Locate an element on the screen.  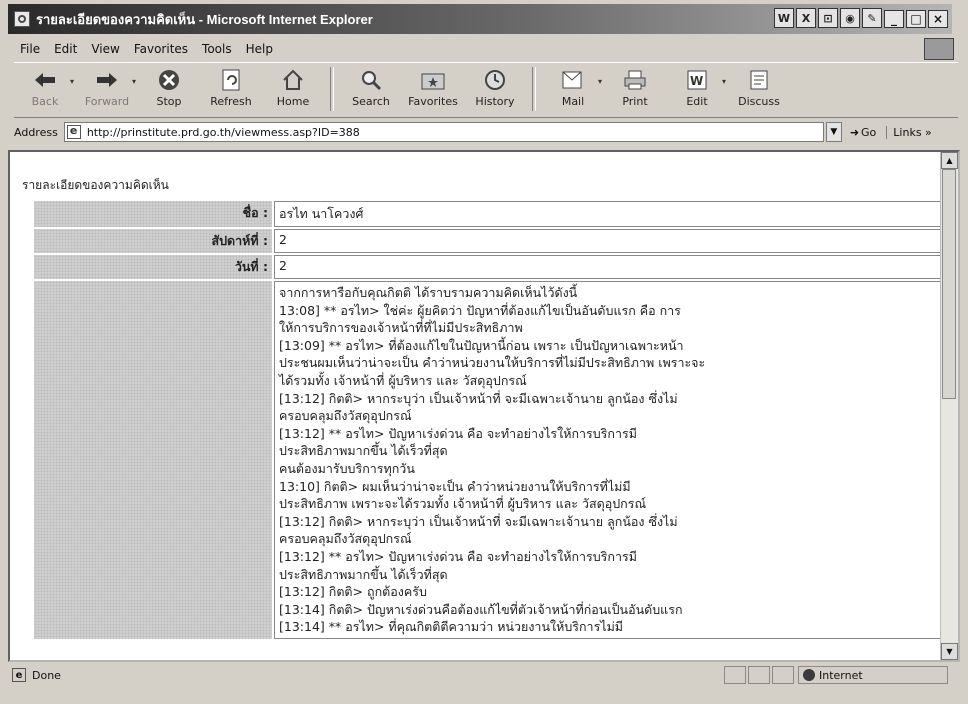
go-button: ➜ Go is located at coordinates (863, 132).